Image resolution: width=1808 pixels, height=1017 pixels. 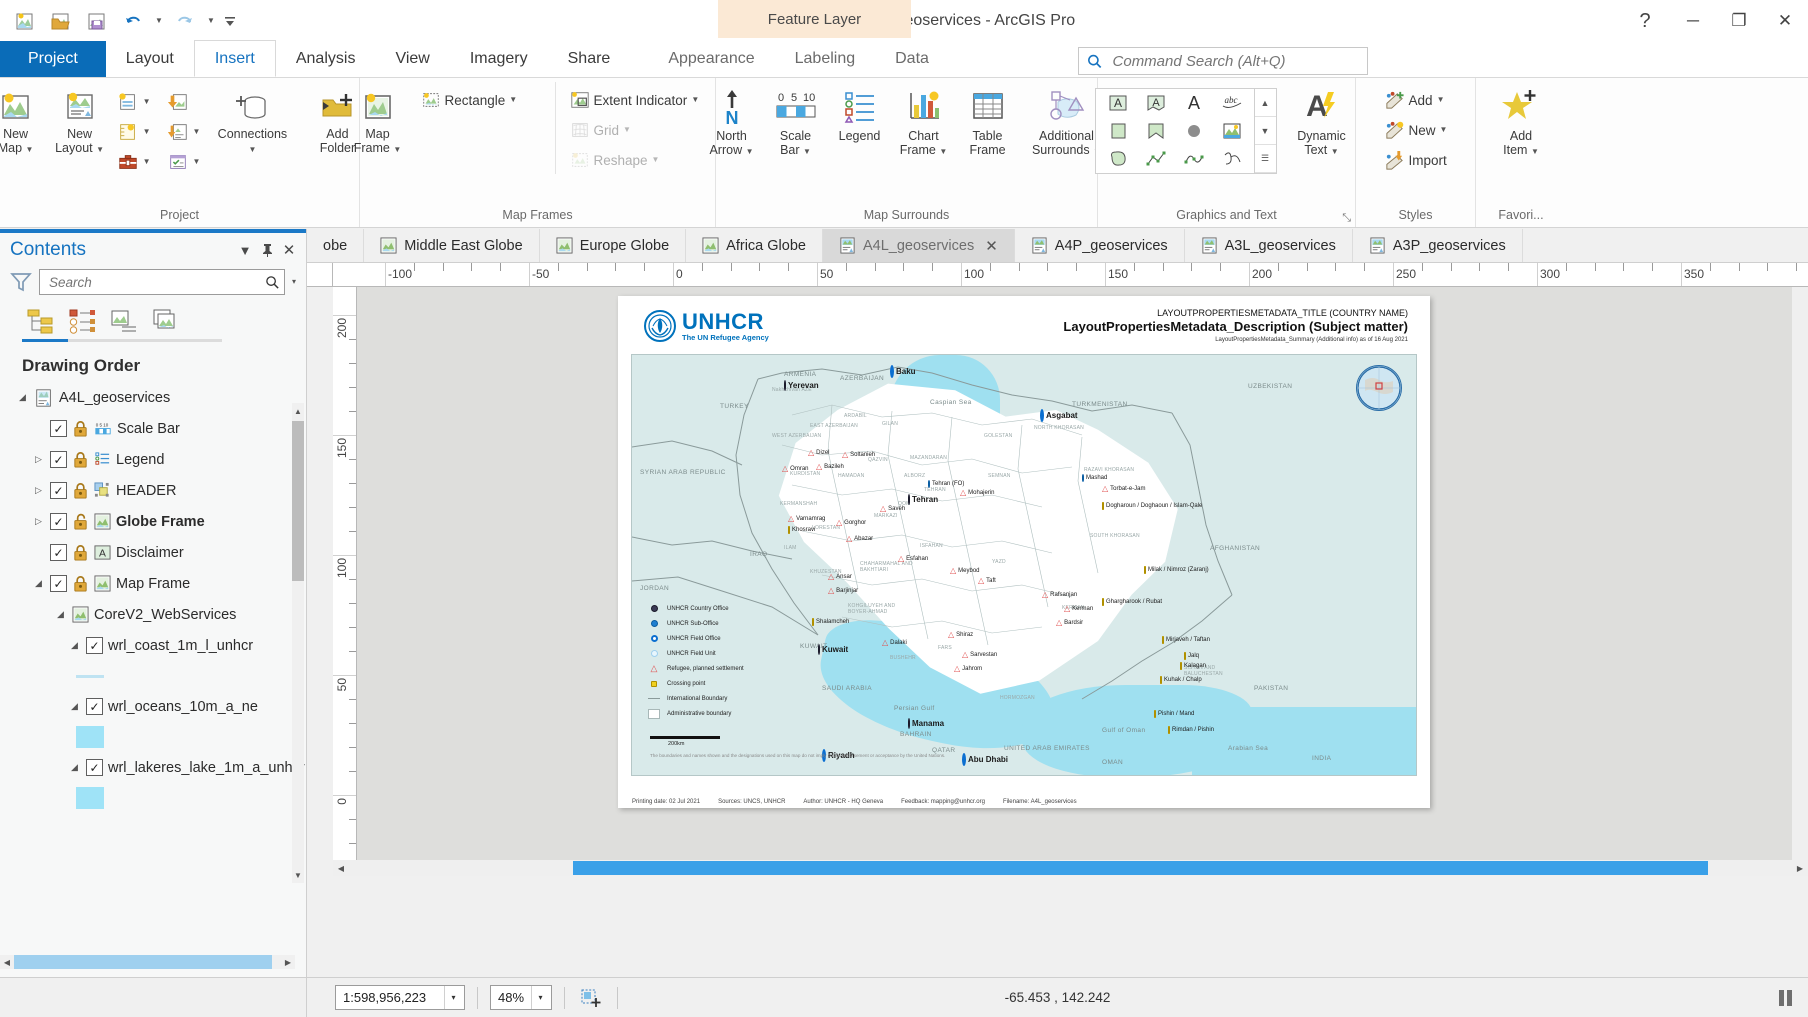 What do you see at coordinates (61, 21) in the screenshot?
I see `open-project-icon` at bounding box center [61, 21].